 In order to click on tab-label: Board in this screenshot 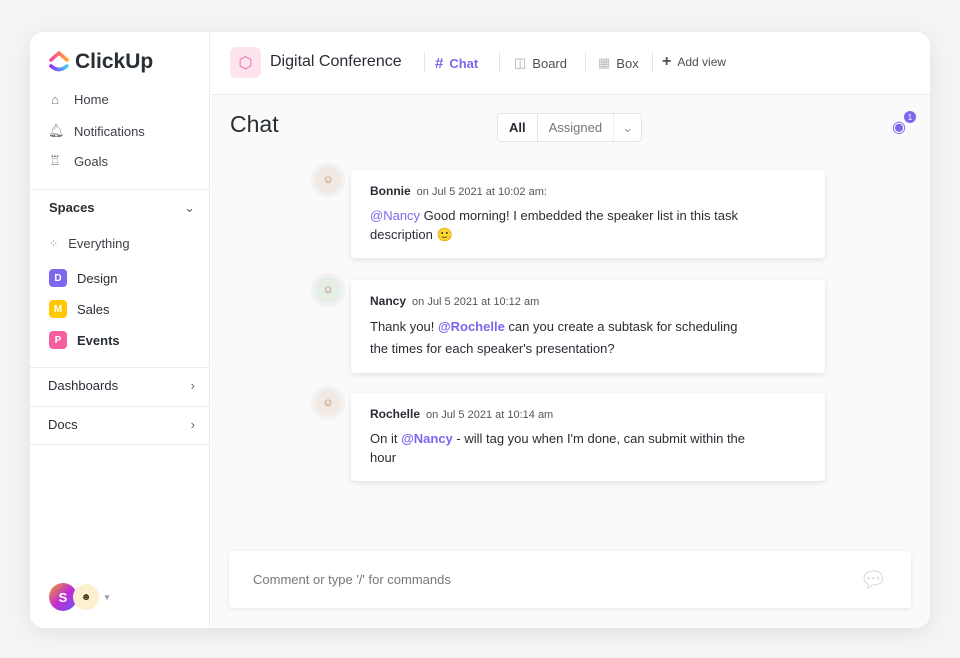, I will do `click(549, 63)`.